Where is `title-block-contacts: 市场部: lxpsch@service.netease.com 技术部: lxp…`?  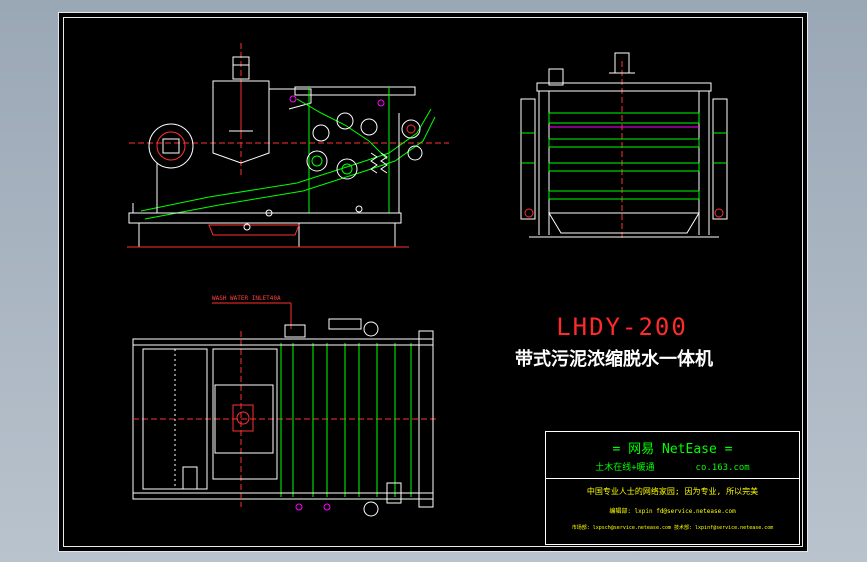 title-block-contacts: 市场部: lxpsch@service.netease.com 技术部: lxp… is located at coordinates (672, 528).